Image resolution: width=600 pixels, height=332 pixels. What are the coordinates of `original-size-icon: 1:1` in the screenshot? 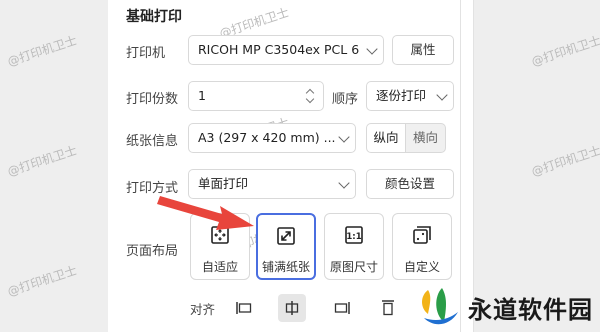 It's located at (354, 235).